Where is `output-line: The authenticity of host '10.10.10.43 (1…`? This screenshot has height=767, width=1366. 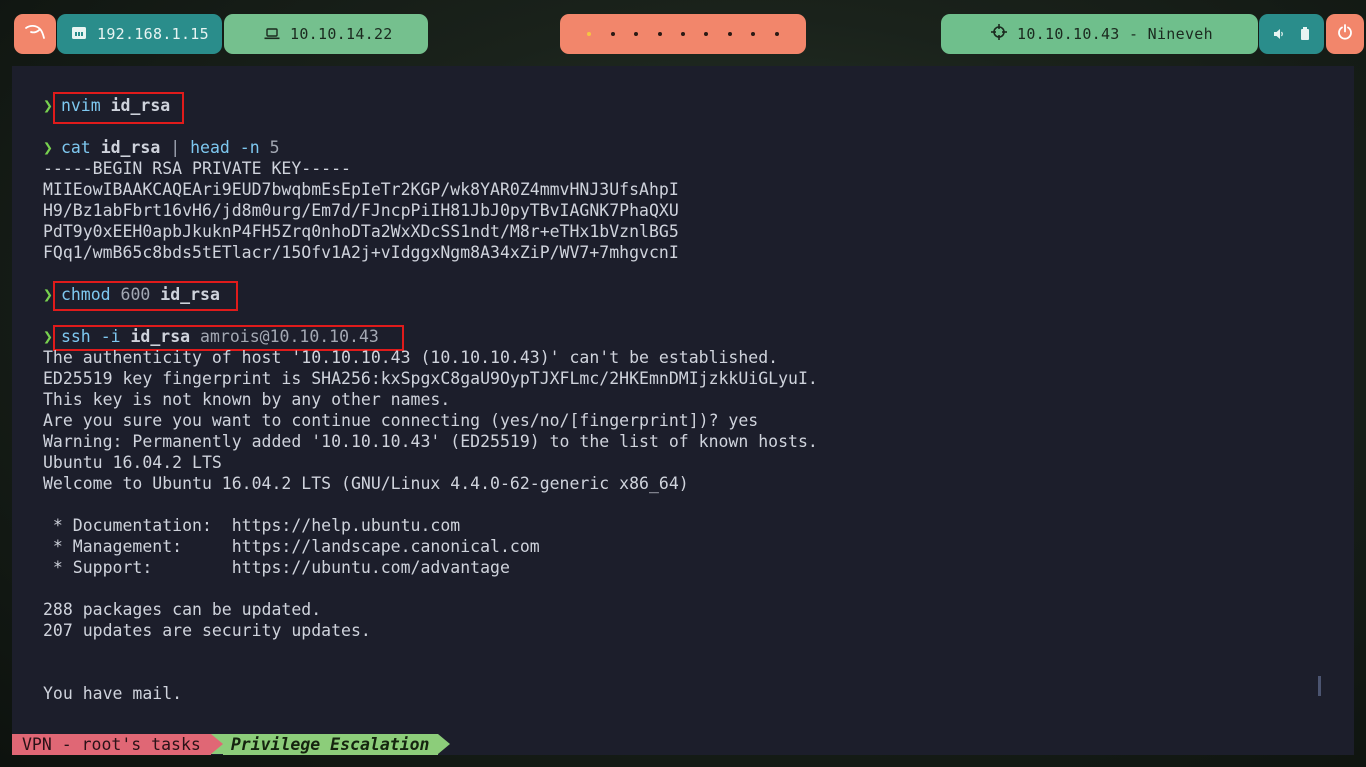 output-line: The authenticity of host '10.10.10.43 (1… is located at coordinates (411, 357).